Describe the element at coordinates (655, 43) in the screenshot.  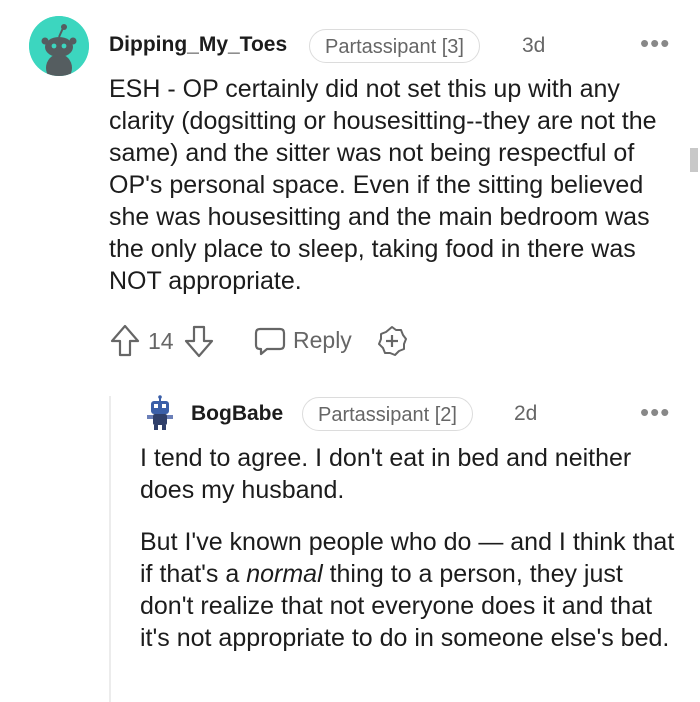
I see `more-options-button: •••` at that location.